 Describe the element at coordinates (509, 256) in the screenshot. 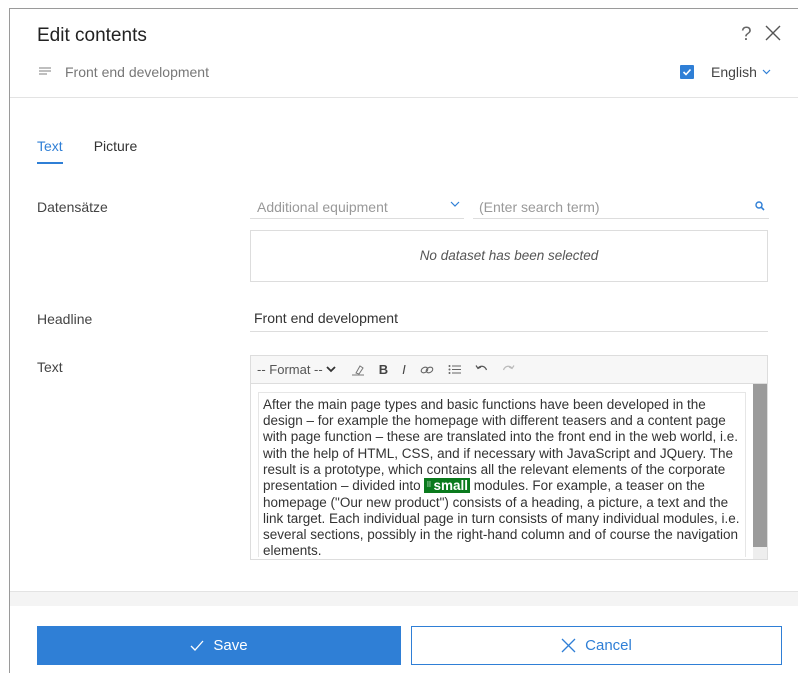

I see `empty-dataset-message: No dataset has been selected` at that location.